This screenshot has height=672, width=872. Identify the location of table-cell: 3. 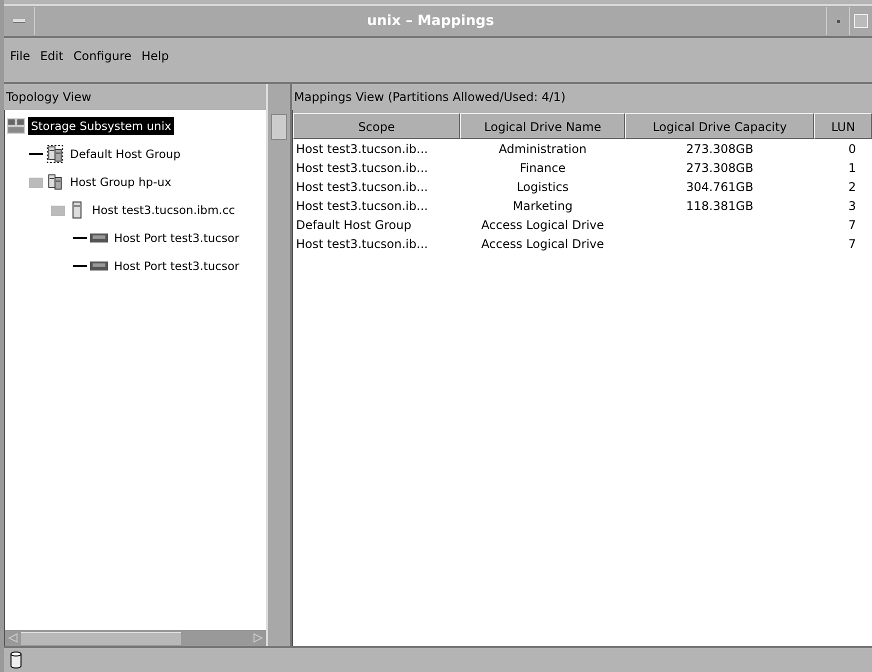
(852, 205).